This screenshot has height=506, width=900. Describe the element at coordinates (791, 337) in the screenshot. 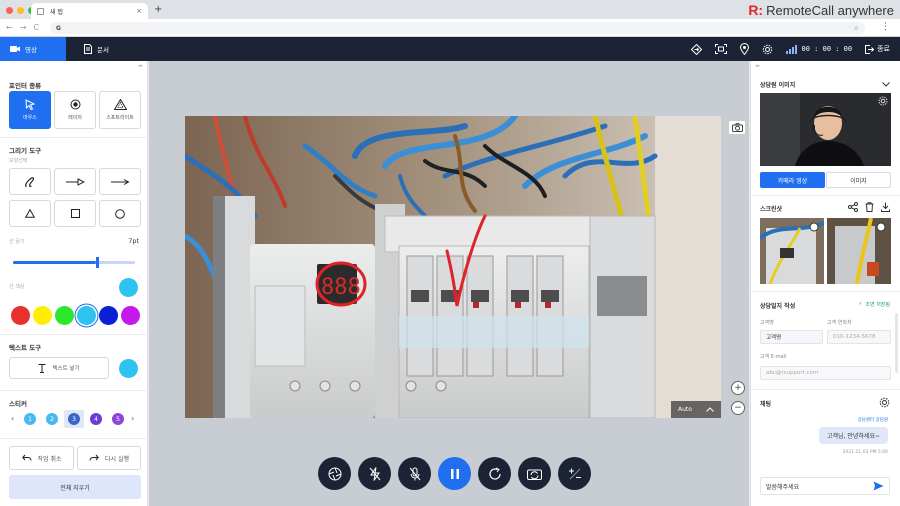

I see `customer-name-field: 고객명` at that location.